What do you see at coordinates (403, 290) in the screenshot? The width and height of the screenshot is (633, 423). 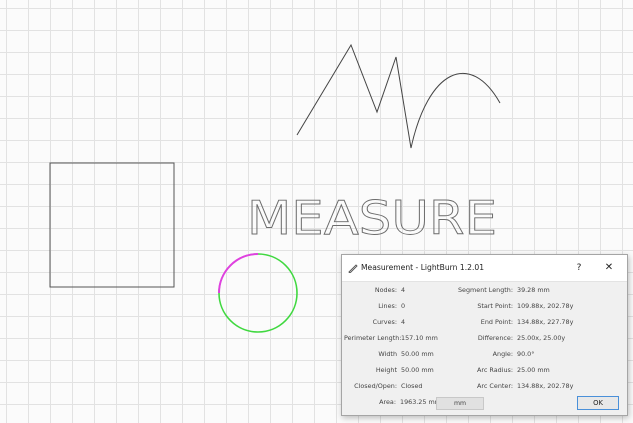 I see `nodes-value: 4` at bounding box center [403, 290].